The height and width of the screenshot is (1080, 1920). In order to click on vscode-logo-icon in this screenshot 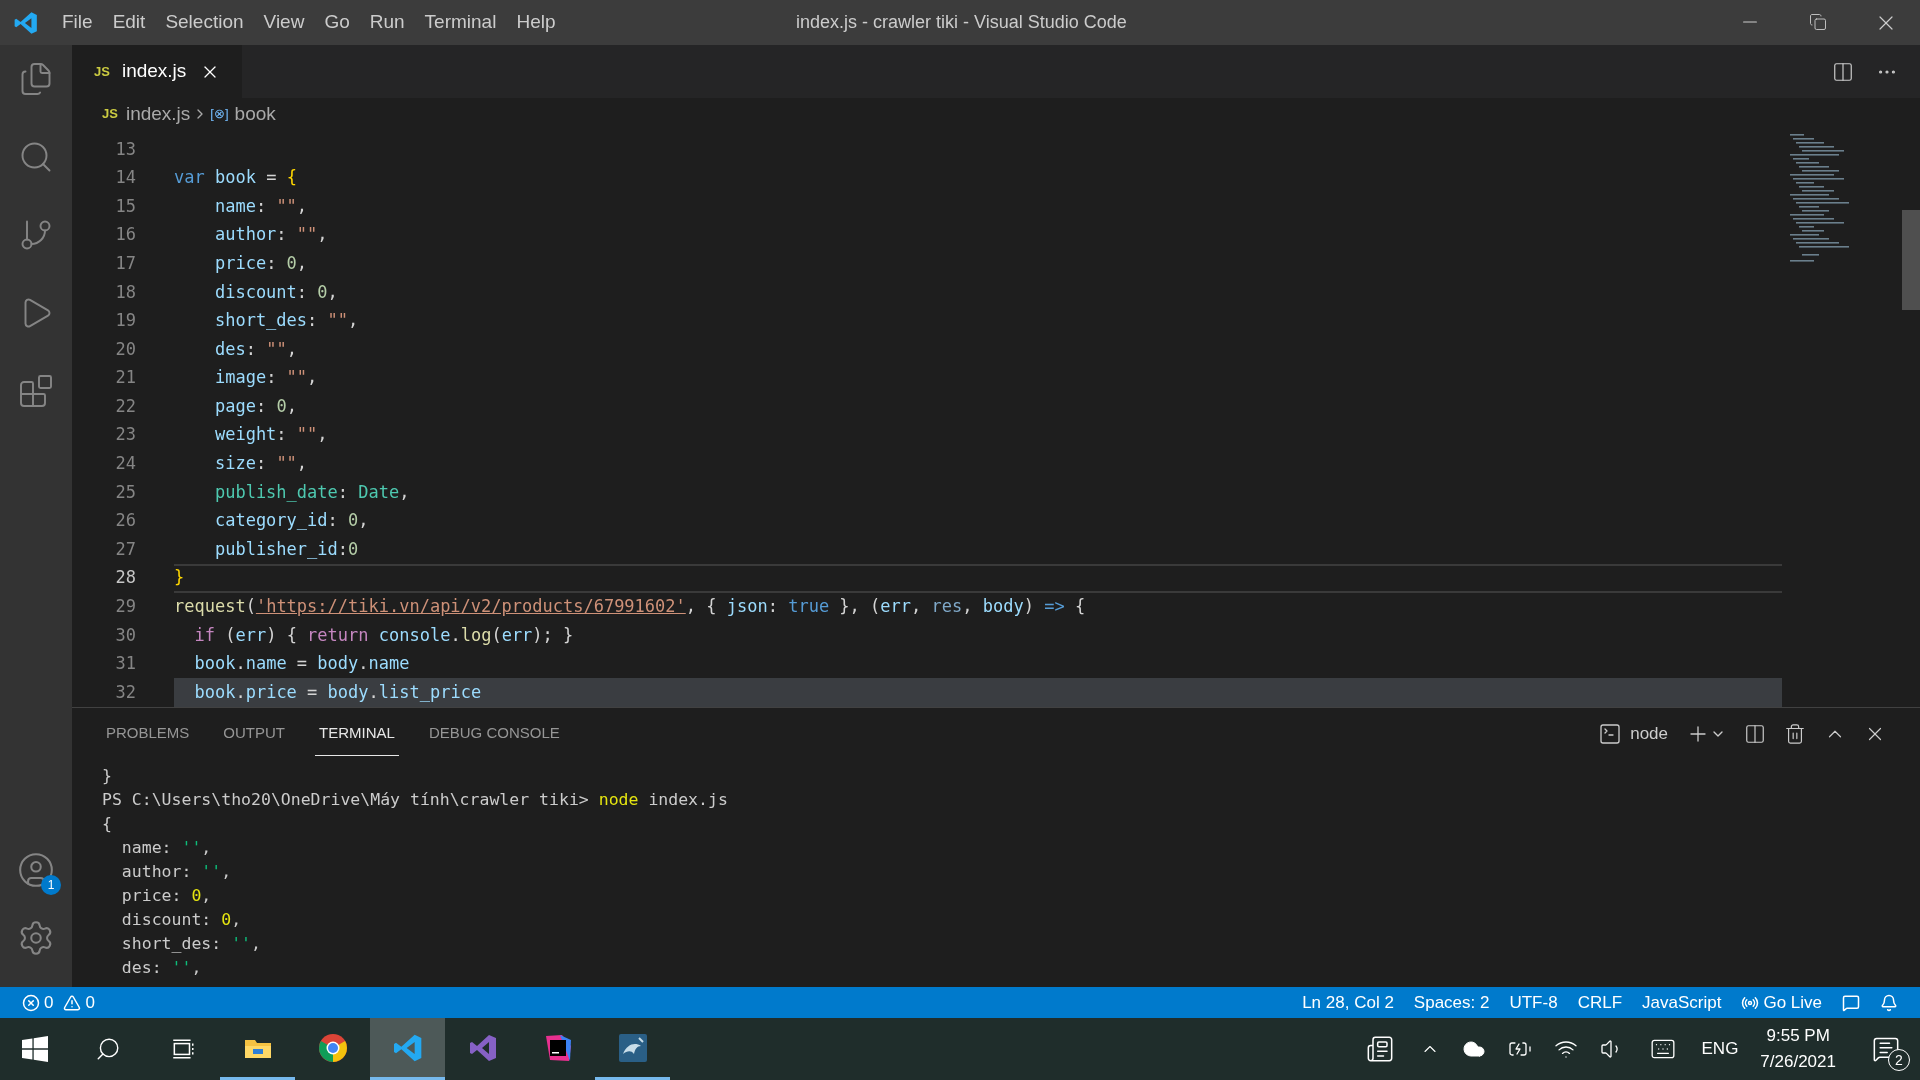, I will do `click(26, 22)`.